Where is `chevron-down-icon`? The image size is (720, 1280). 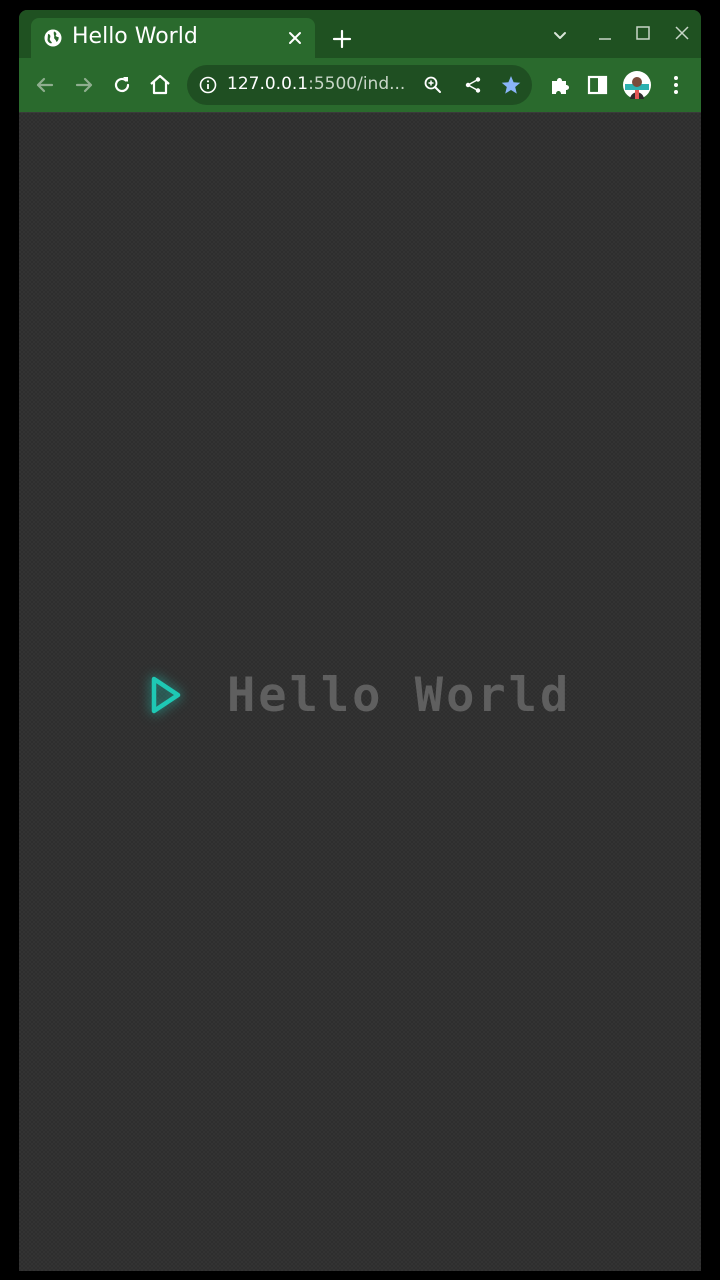
chevron-down-icon is located at coordinates (560, 35).